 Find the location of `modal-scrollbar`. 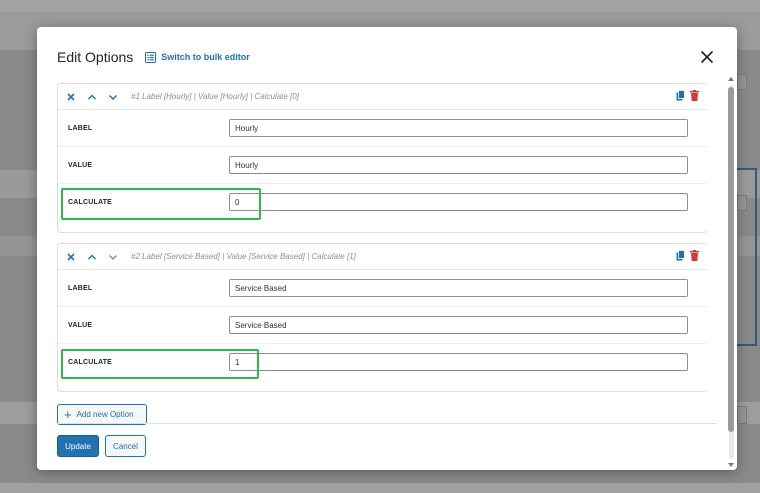

modal-scrollbar is located at coordinates (731, 273).